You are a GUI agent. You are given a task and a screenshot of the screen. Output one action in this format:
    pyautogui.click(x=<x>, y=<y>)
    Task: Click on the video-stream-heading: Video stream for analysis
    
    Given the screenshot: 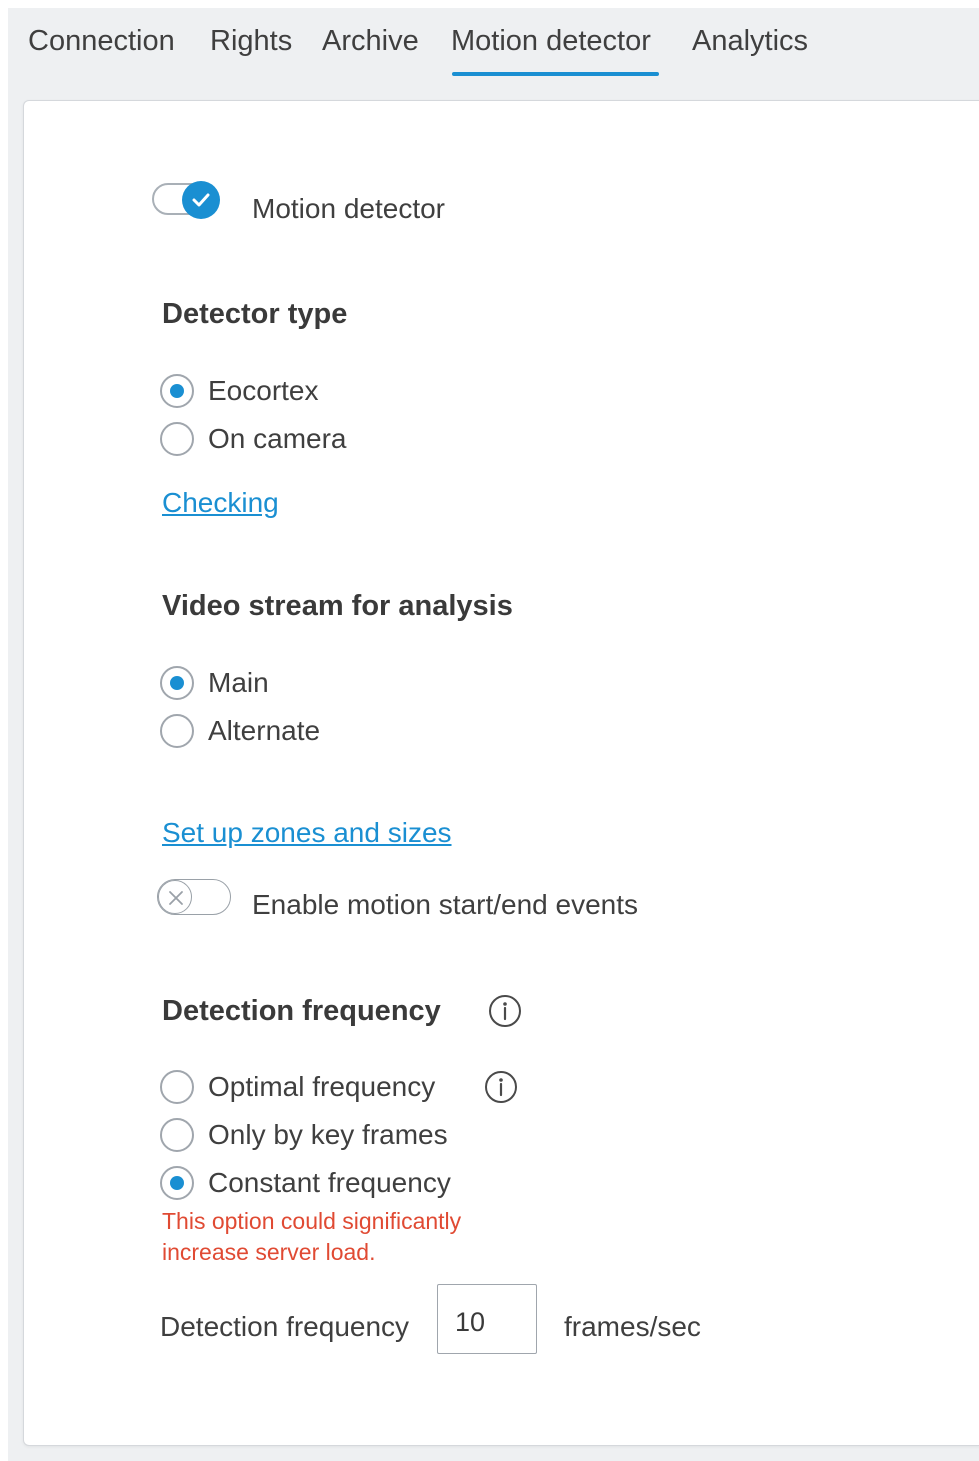 What is the action you would take?
    pyautogui.click(x=337, y=606)
    